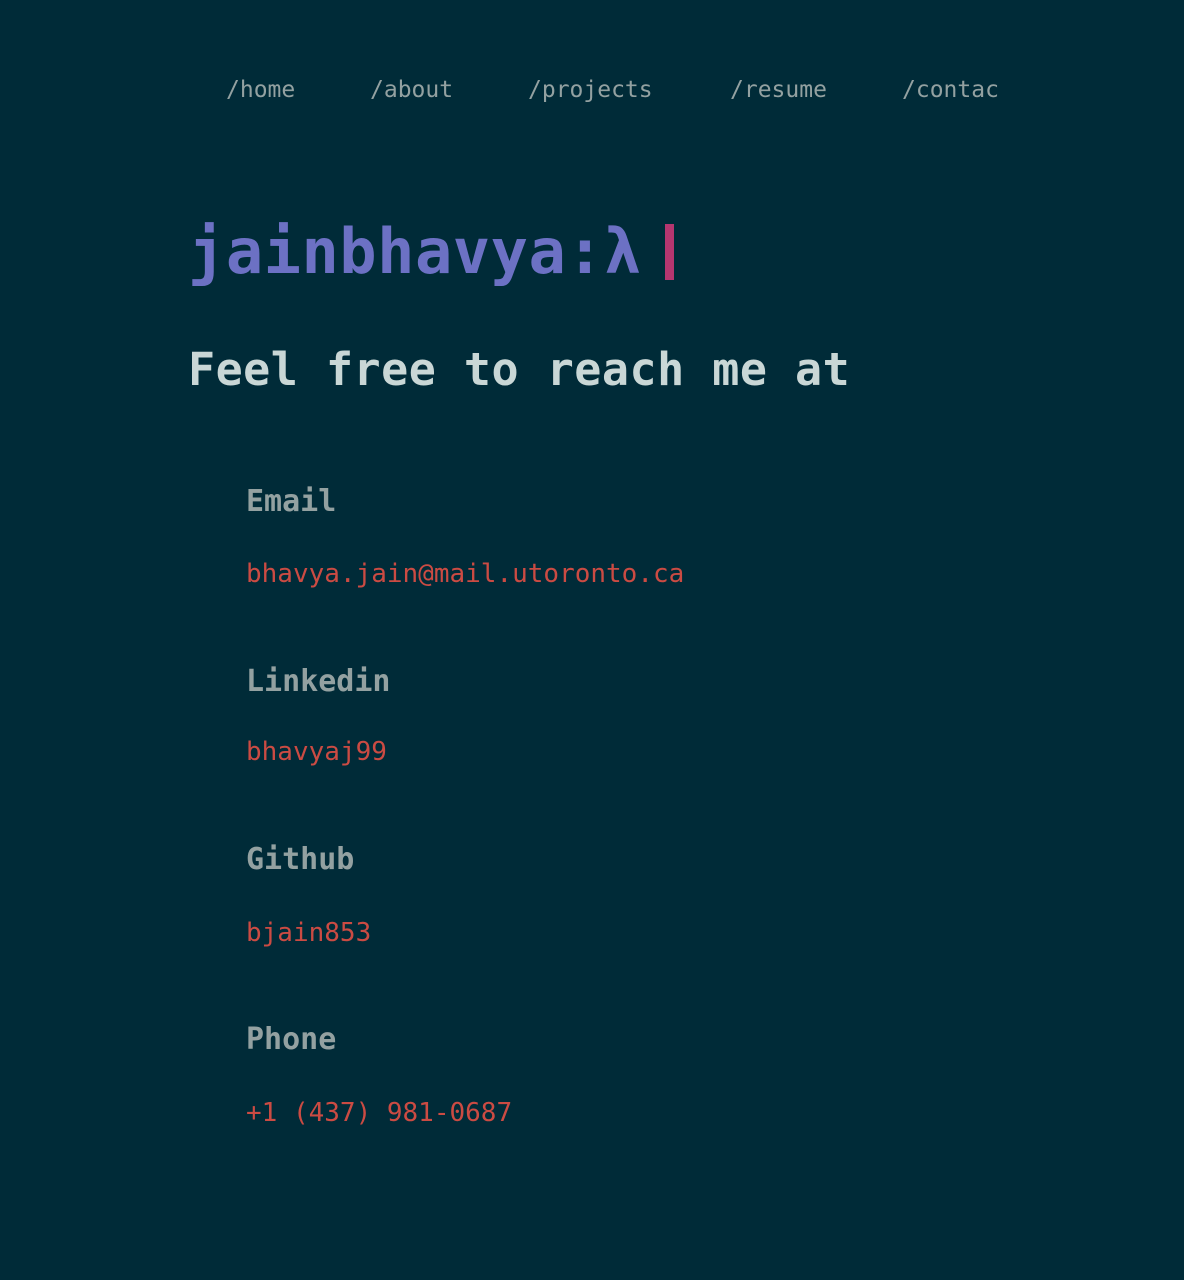 The width and height of the screenshot is (1184, 1280). Describe the element at coordinates (316, 752) in the screenshot. I see `contact-value-linkedin: bhavyaj99` at that location.